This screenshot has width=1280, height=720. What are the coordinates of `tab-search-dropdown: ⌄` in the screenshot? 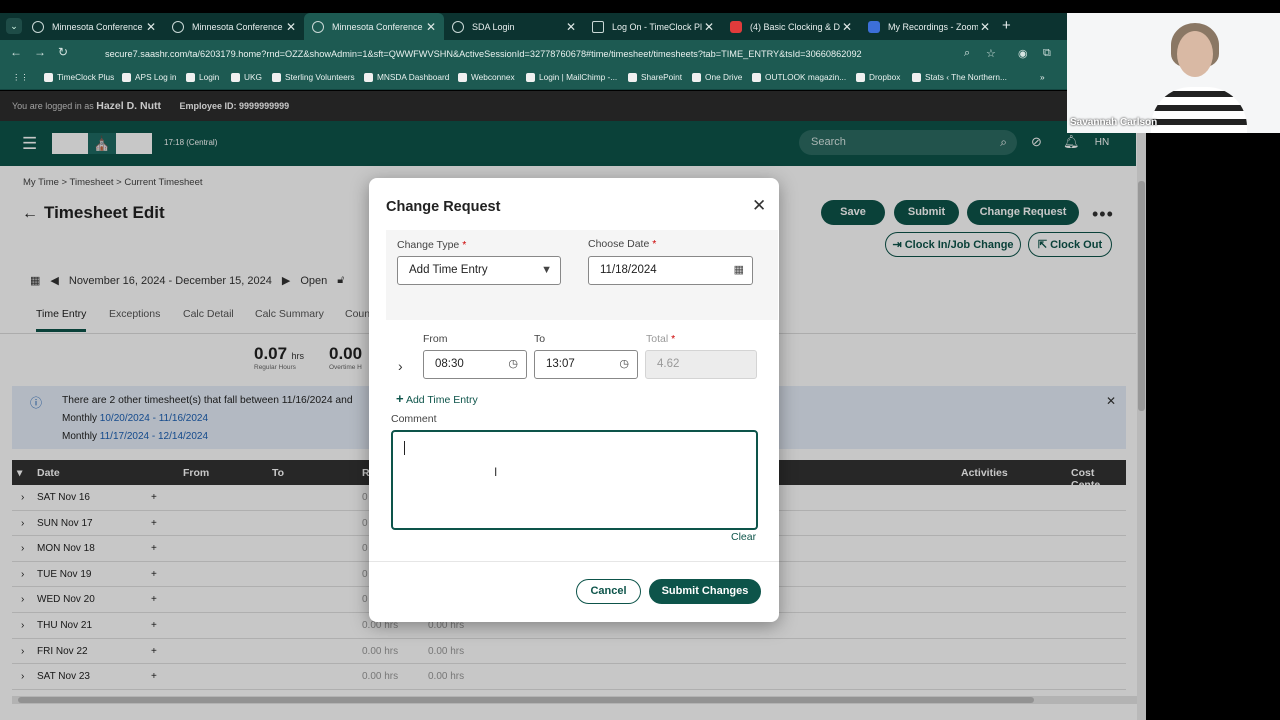 It's located at (14, 26).